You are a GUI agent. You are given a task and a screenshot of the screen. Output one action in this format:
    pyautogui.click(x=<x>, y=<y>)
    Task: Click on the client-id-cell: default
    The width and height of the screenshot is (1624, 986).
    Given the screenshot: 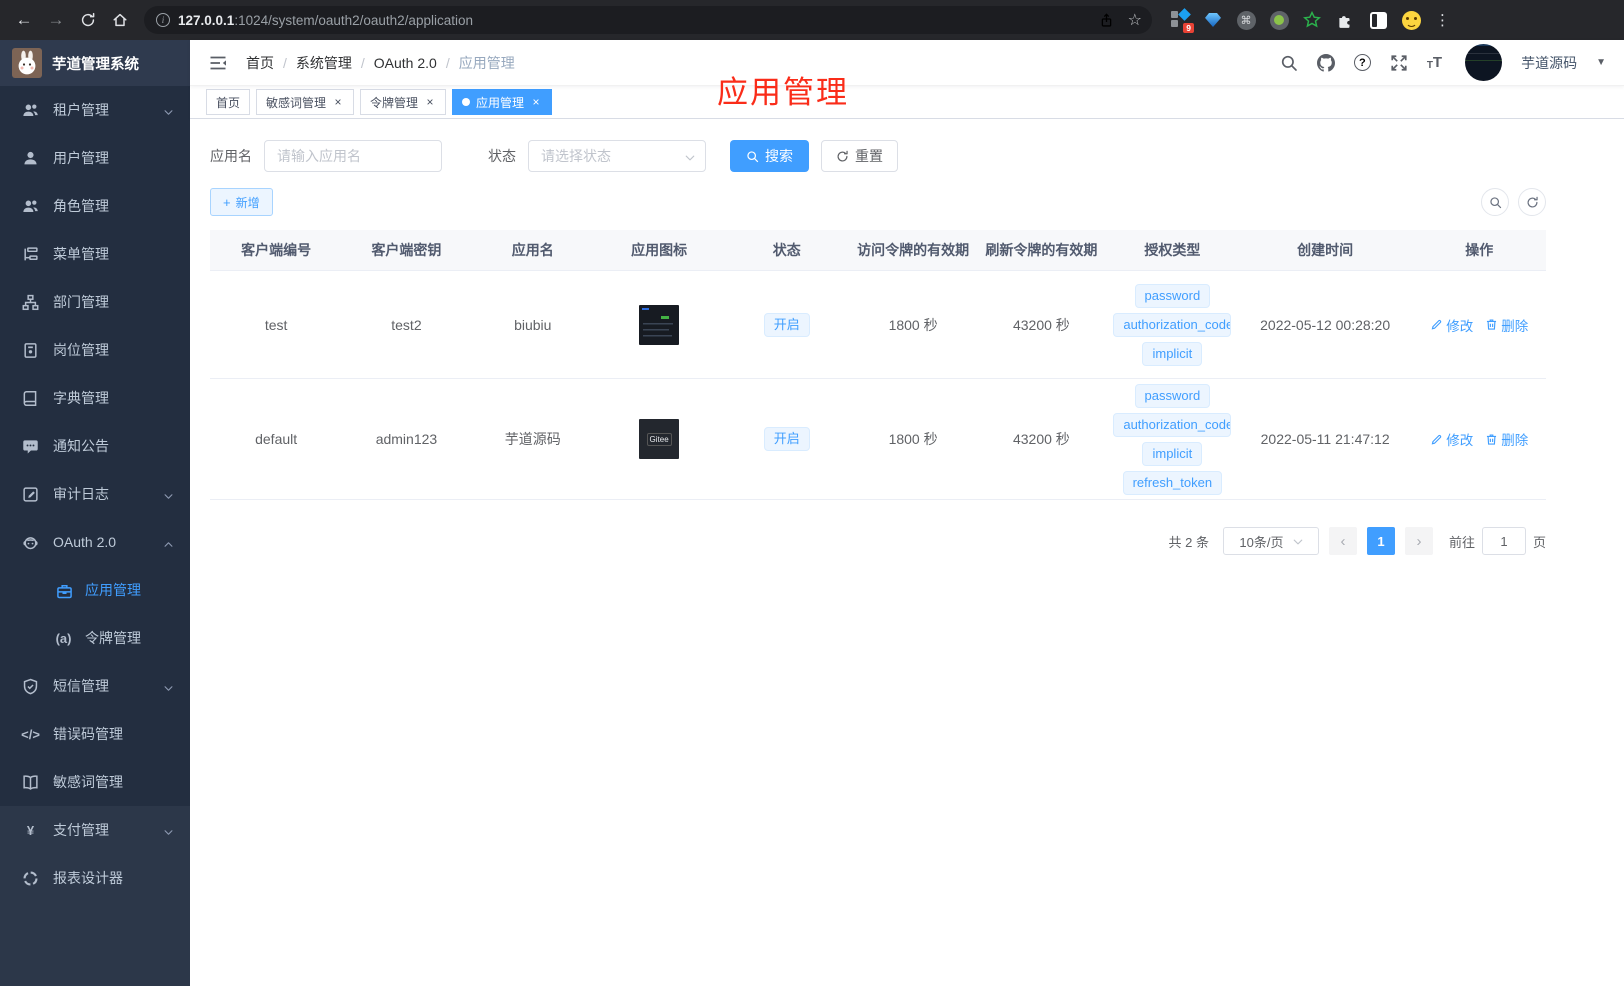 What is the action you would take?
    pyautogui.click(x=276, y=439)
    